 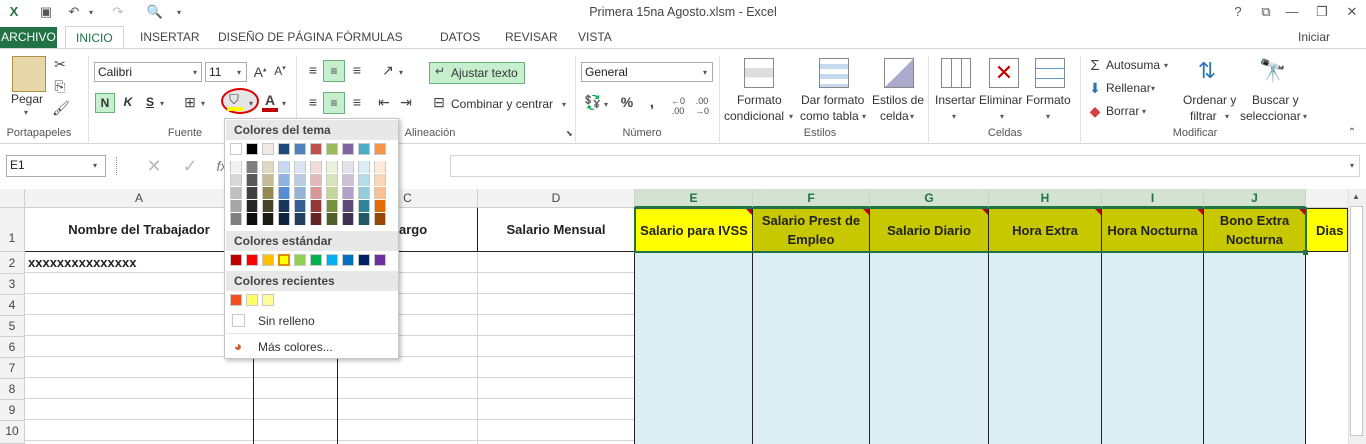 I want to click on ribbon-display-icon: ⧉, so click(x=1266, y=13).